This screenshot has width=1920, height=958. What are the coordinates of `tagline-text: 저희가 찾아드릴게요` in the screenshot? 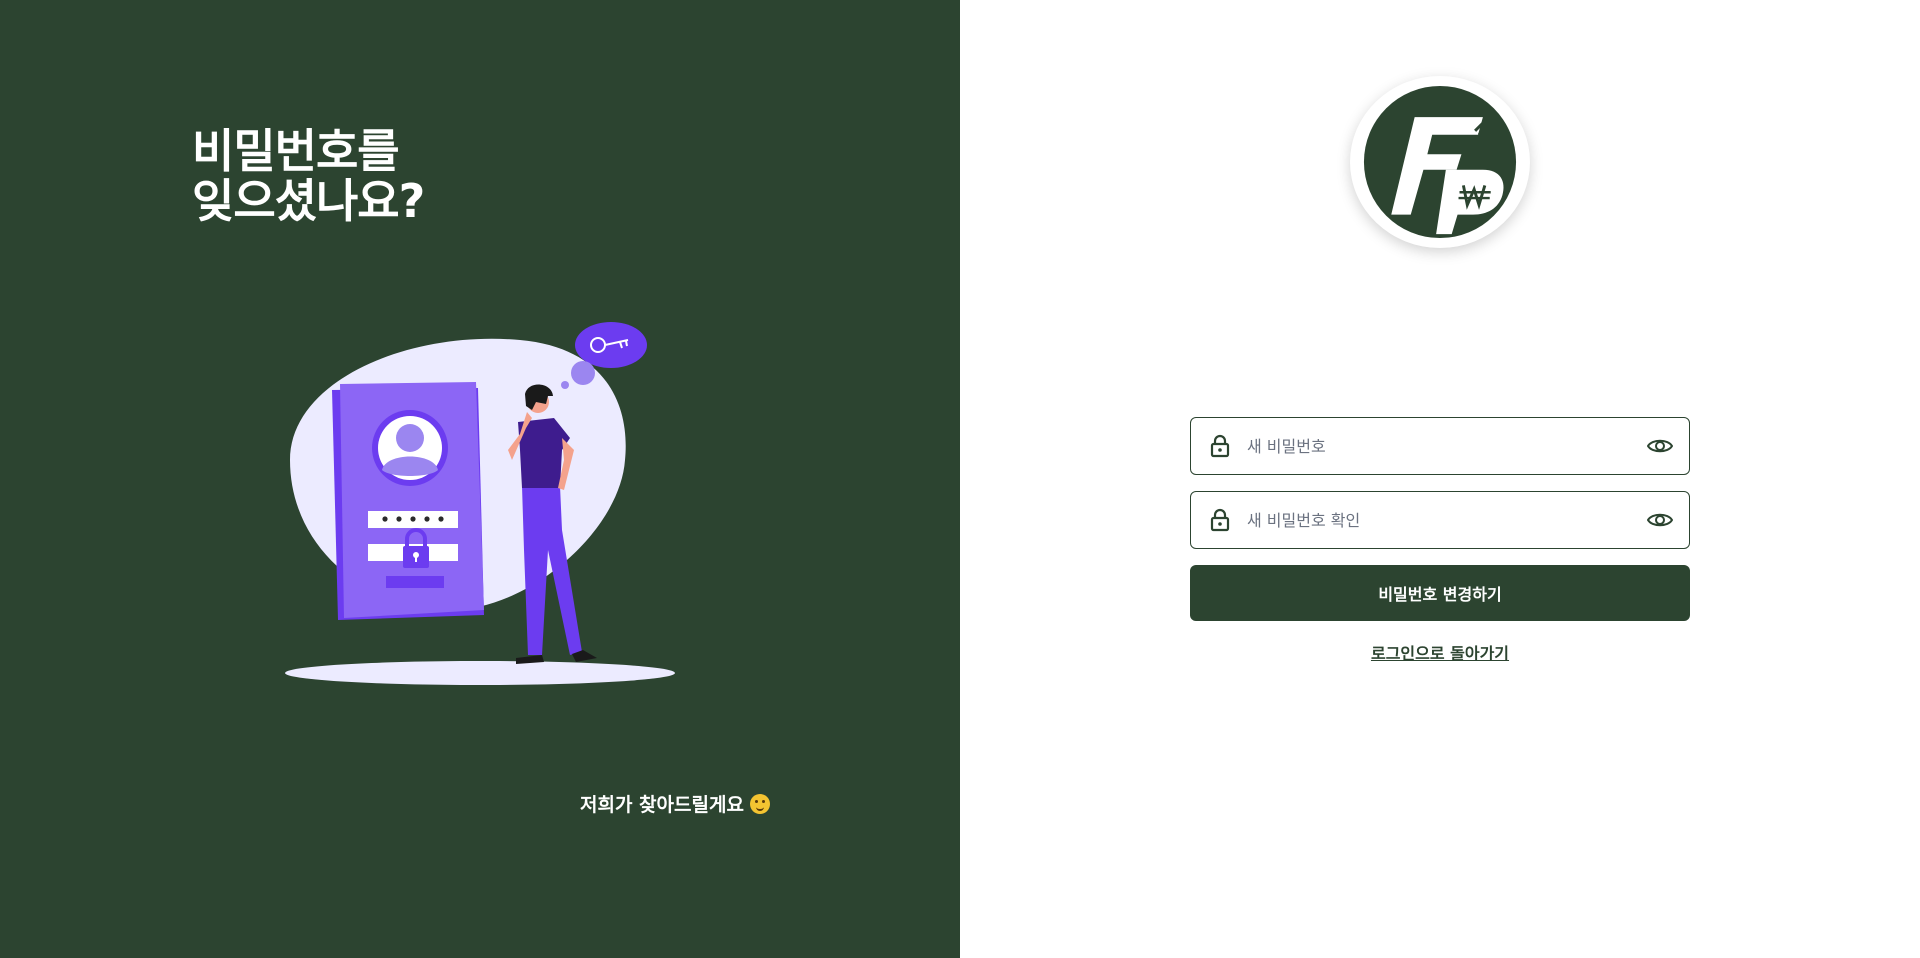 It's located at (662, 805).